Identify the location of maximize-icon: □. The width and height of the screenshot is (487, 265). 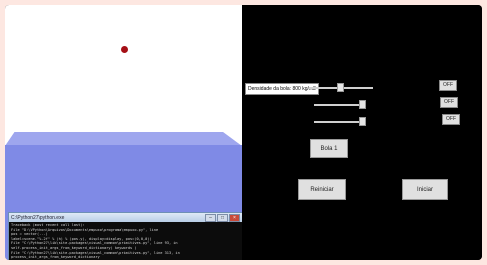
(222, 217).